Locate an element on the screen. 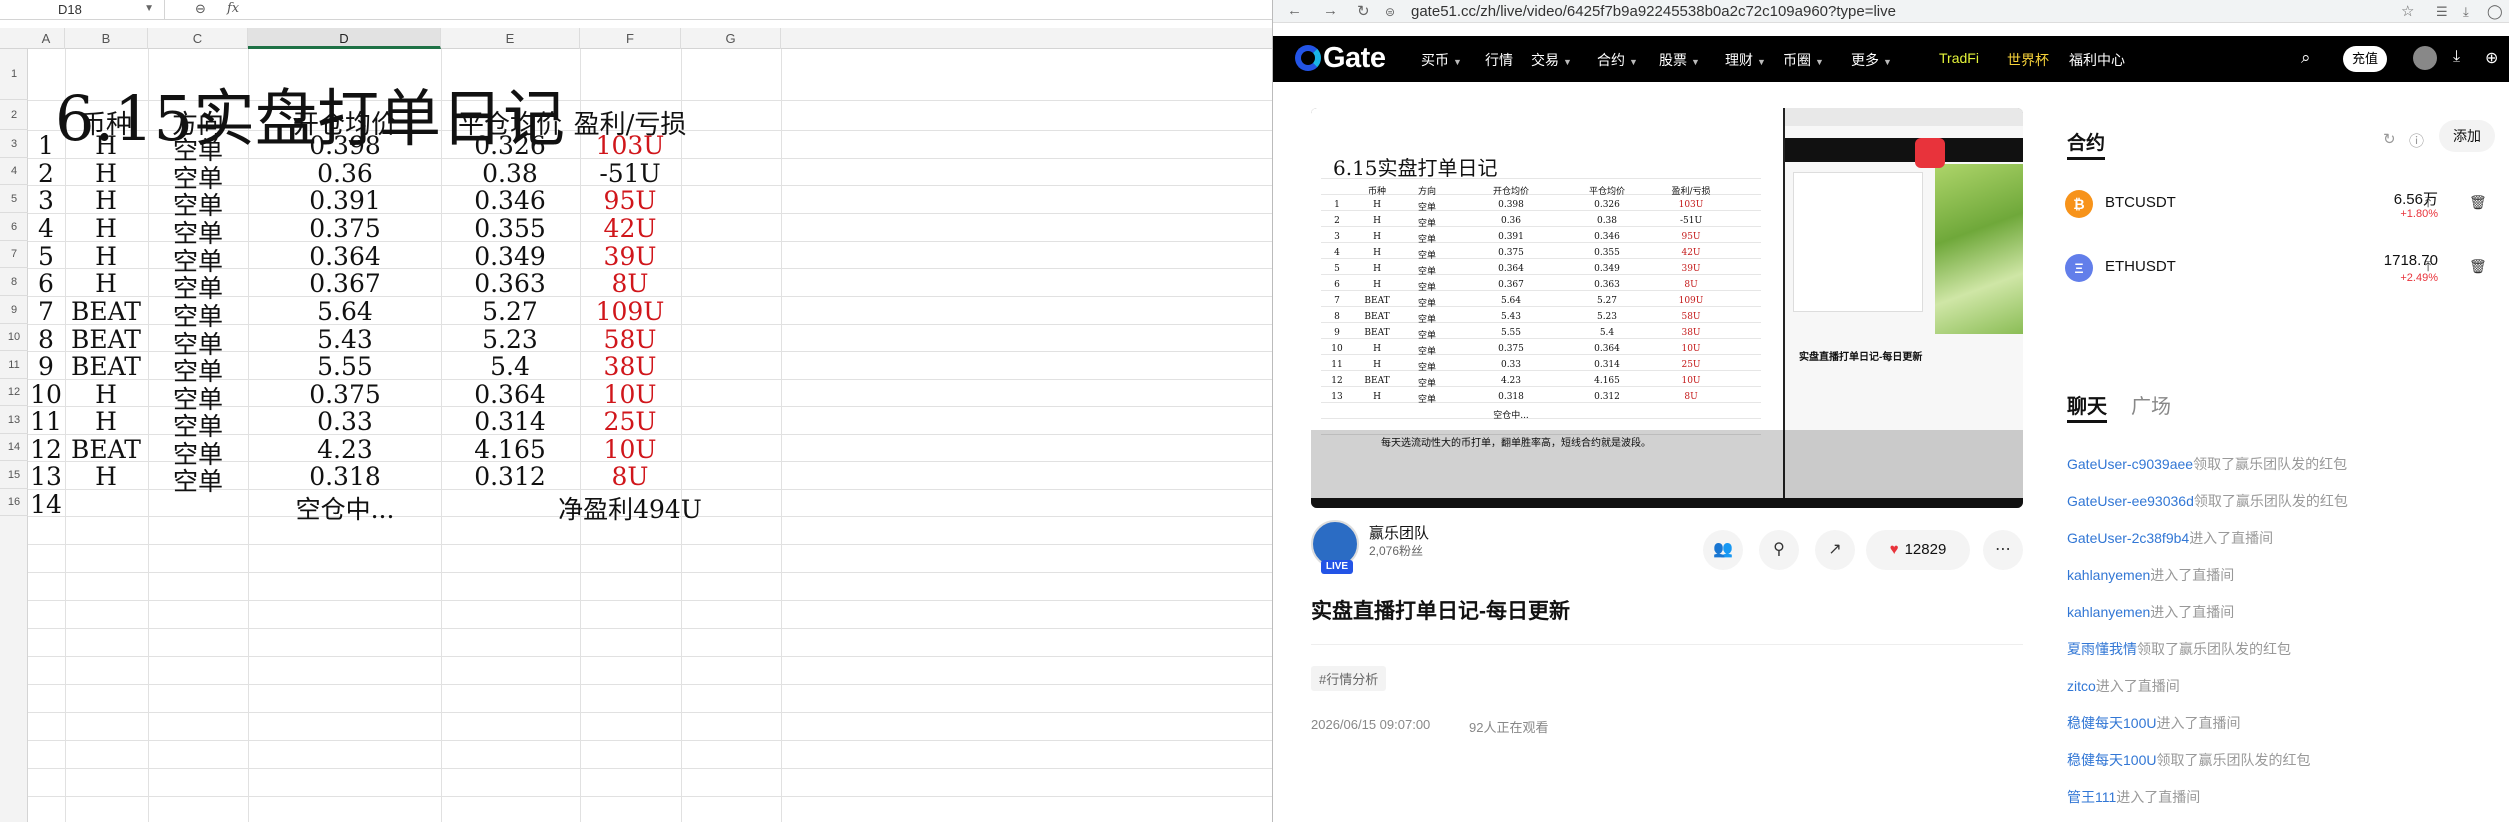 This screenshot has height=822, width=2509. info-icon: ⓘ is located at coordinates (2416, 140).